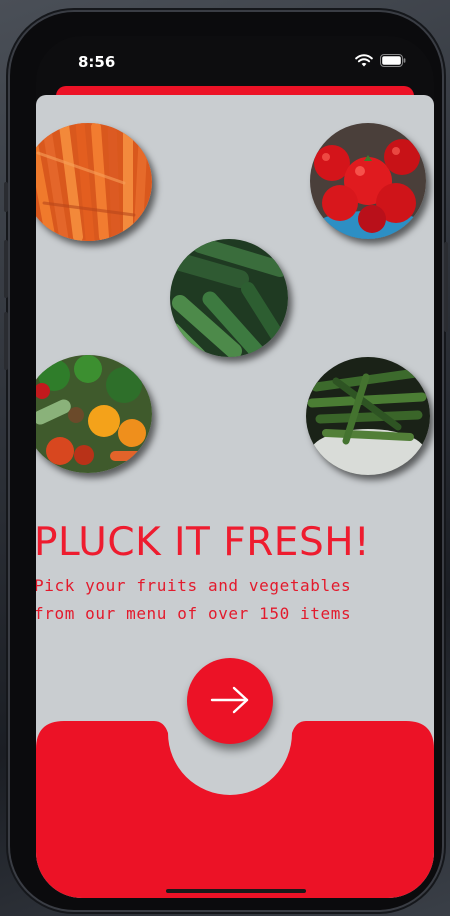 The height and width of the screenshot is (916, 450). Describe the element at coordinates (446, 287) in the screenshot. I see `power-button` at that location.